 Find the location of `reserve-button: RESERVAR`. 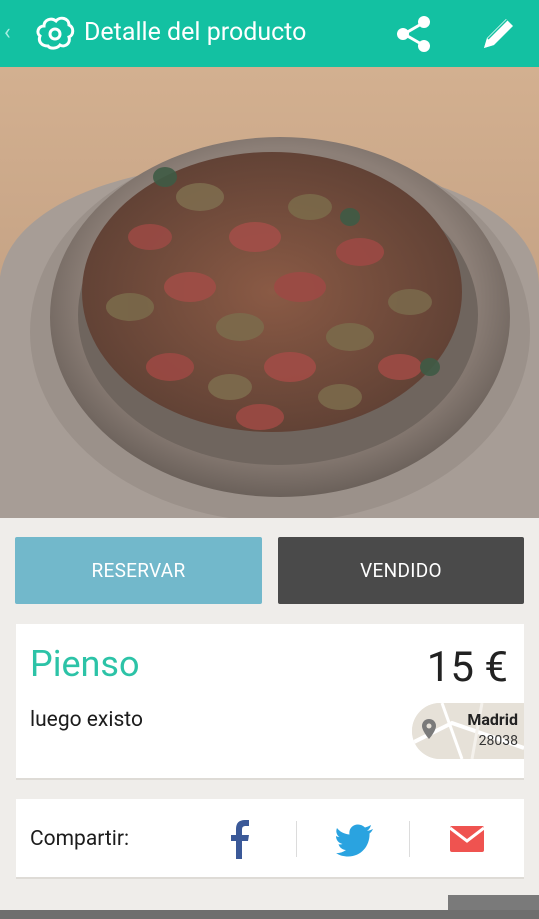

reserve-button: RESERVAR is located at coordinates (138, 570).